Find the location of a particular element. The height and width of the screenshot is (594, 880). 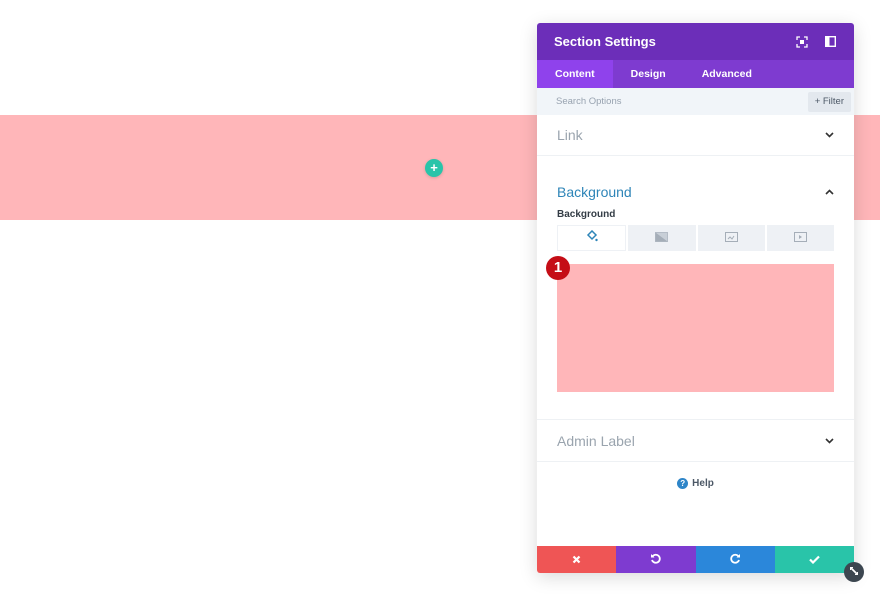

bg-tab-gradient is located at coordinates (662, 238).